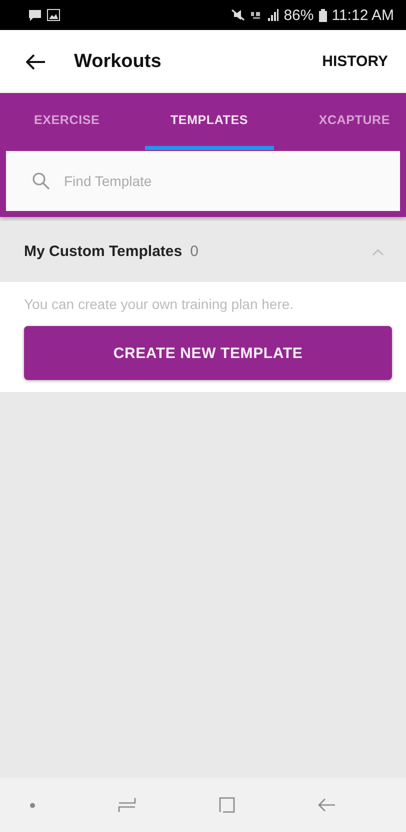 The width and height of the screenshot is (406, 832). What do you see at coordinates (272, 15) in the screenshot?
I see `signal-icon` at bounding box center [272, 15].